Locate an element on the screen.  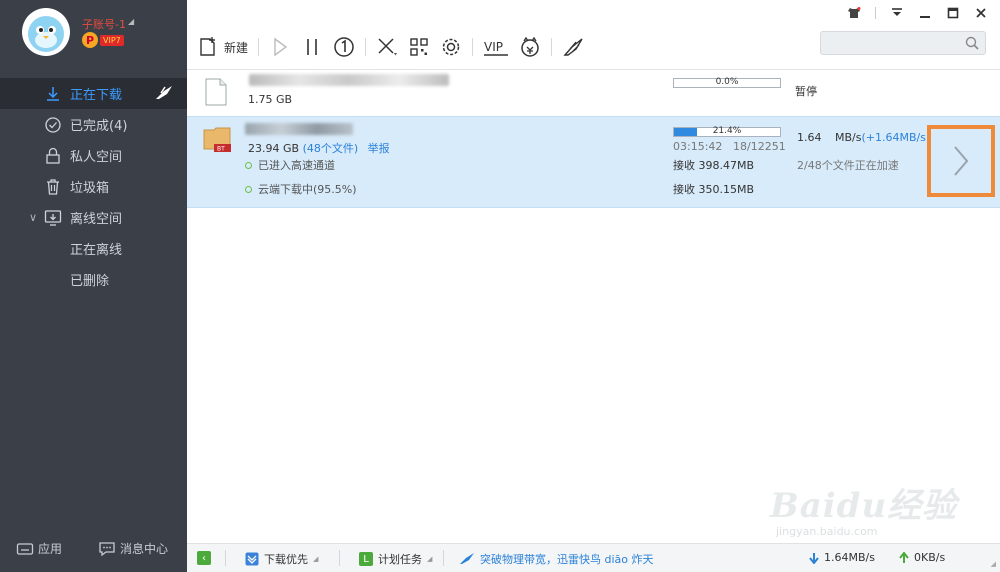
sidebar-item-trash: 垃圾箱 is located at coordinates (93, 186).